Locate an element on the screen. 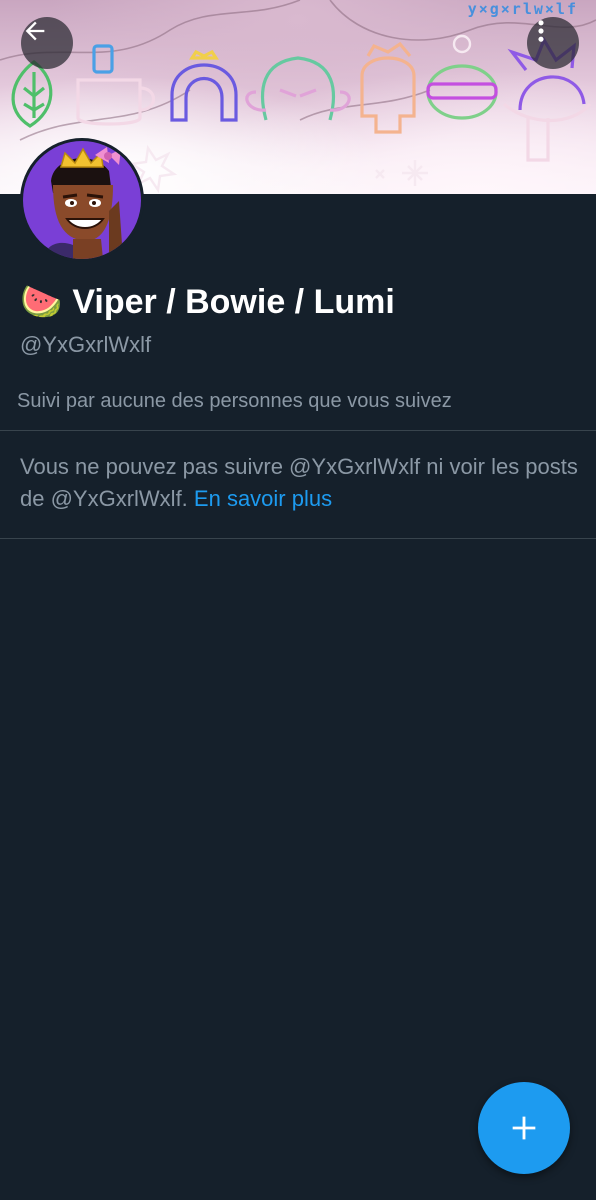 This screenshot has height=1200, width=596. avatar-image is located at coordinates (82, 200).